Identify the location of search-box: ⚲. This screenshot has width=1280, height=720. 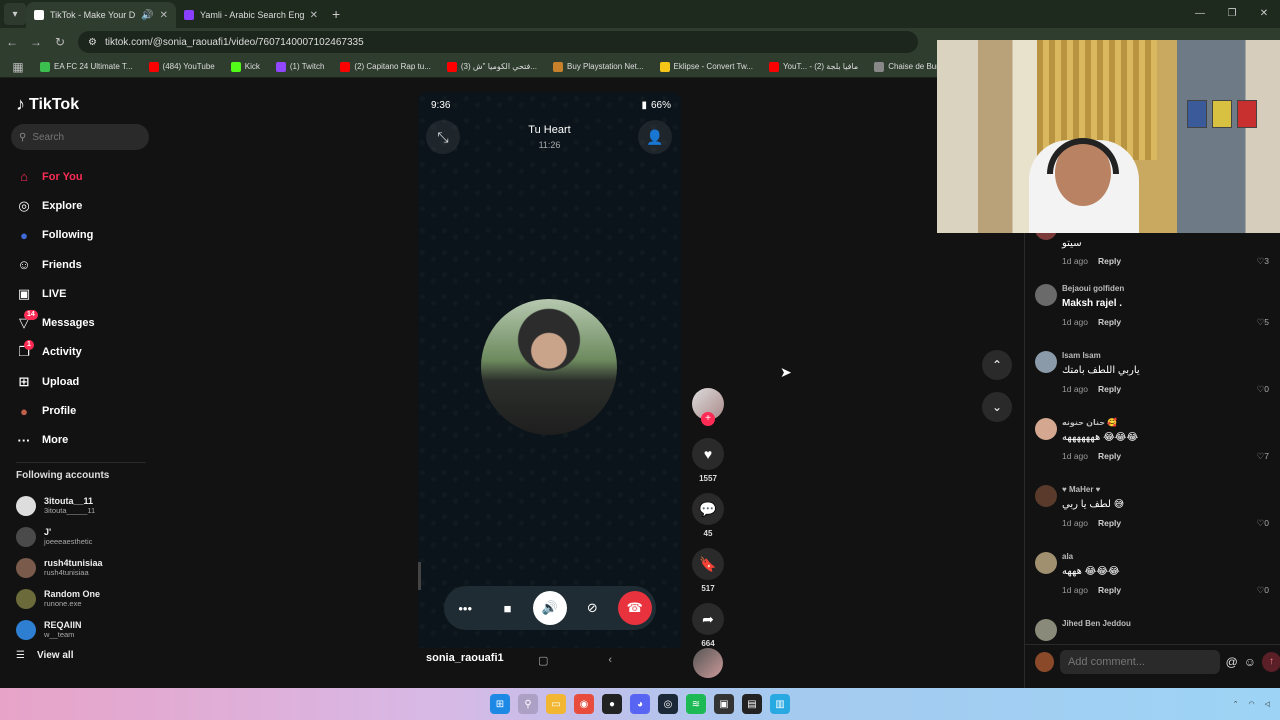
(80, 137).